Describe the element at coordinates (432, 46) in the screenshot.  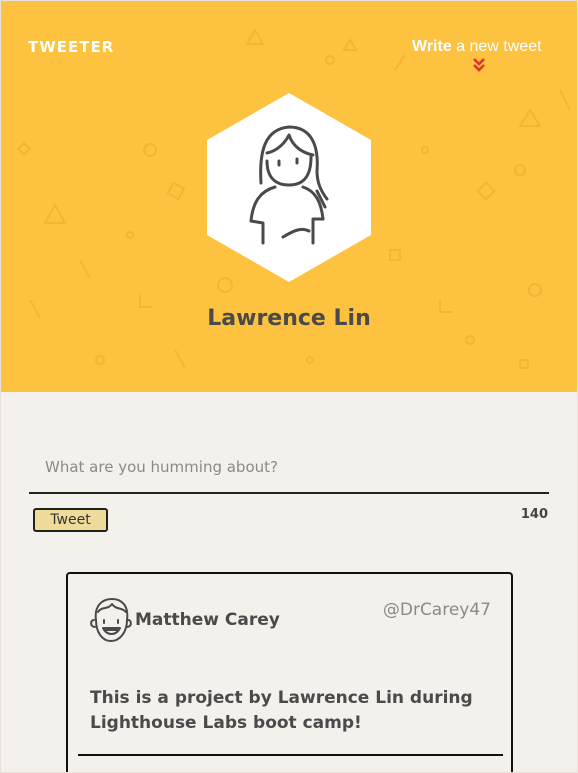
I see `compose-link-strong: Write` at that location.